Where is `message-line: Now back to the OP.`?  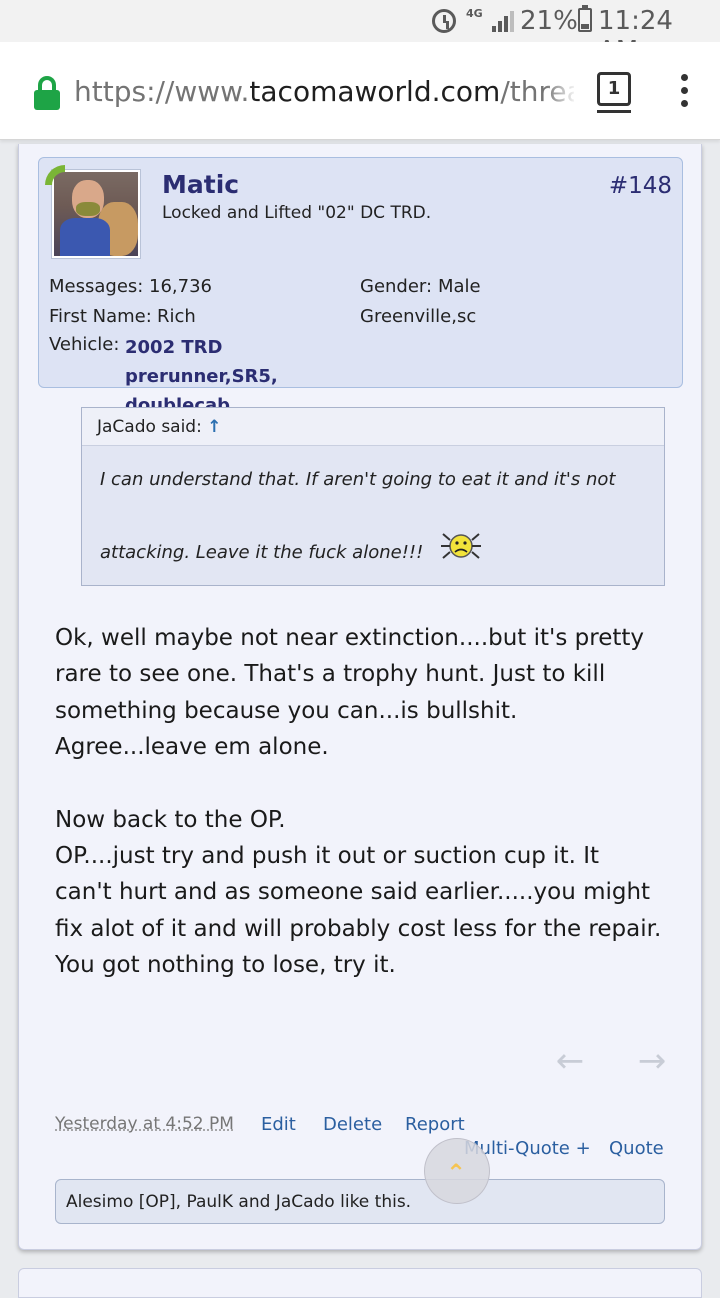
message-line: Now back to the OP. is located at coordinates (170, 820).